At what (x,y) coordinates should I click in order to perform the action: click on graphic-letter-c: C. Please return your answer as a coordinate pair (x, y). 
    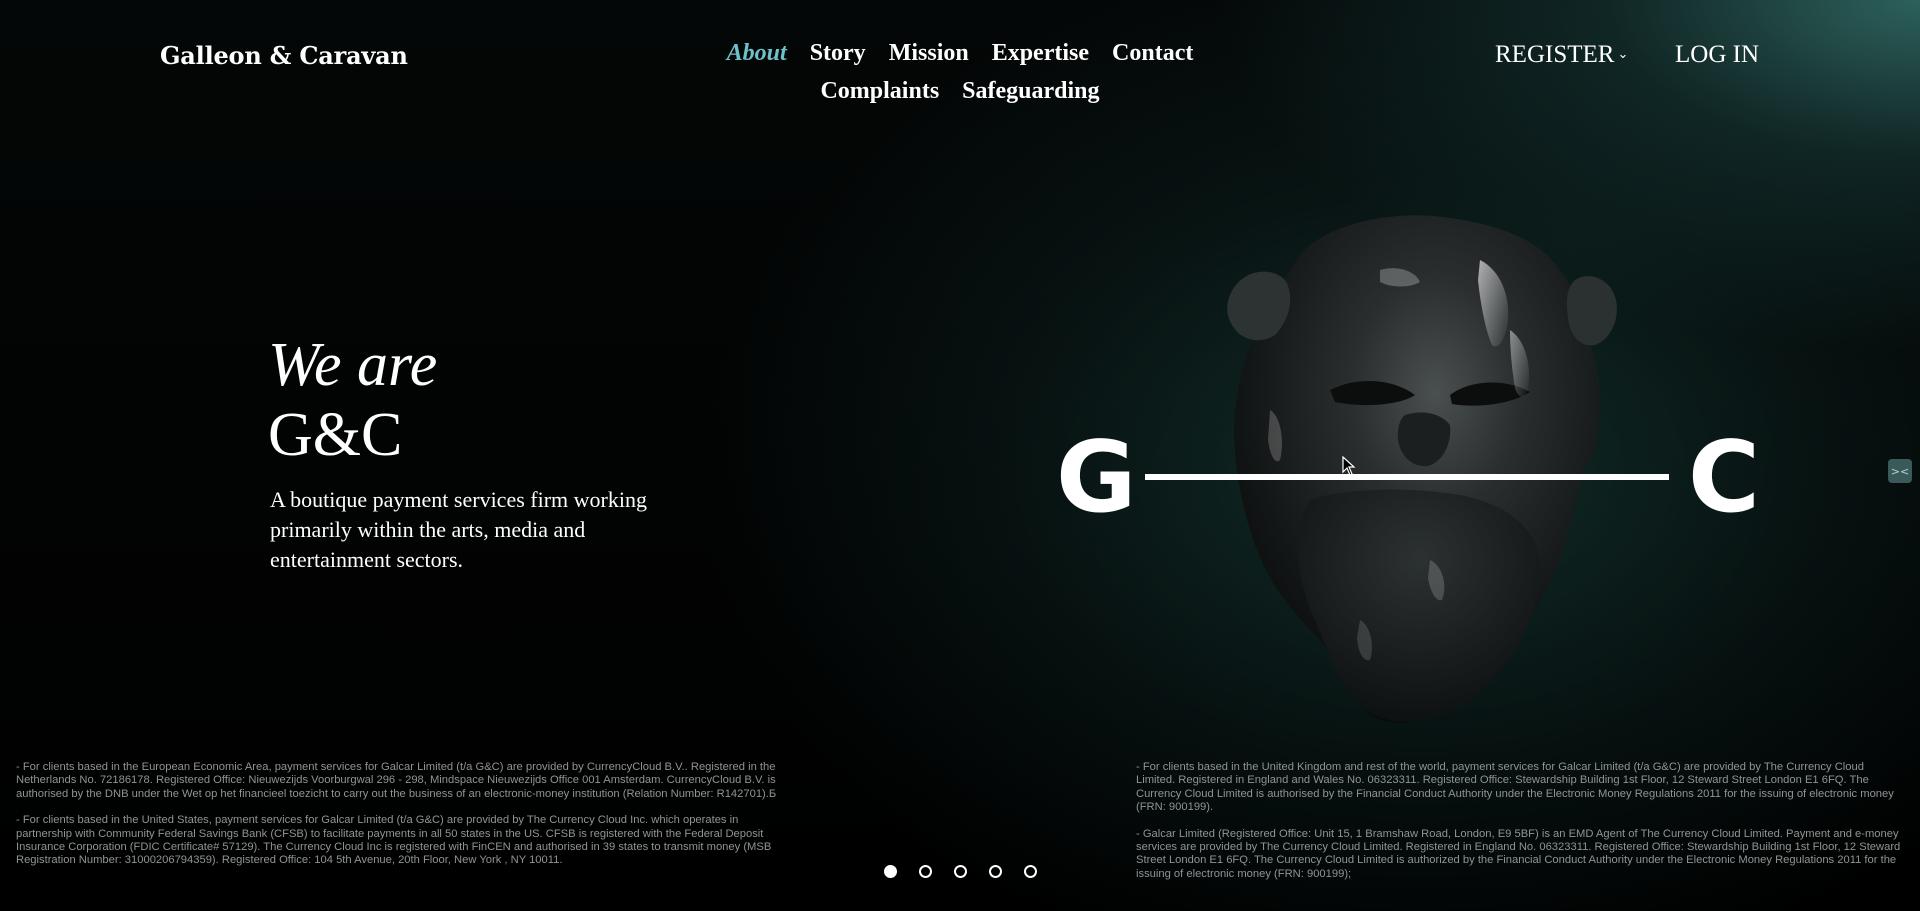
    Looking at the image, I should click on (1724, 478).